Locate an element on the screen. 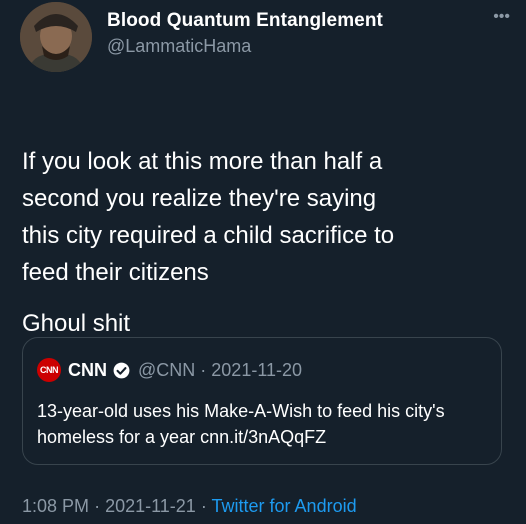 This screenshot has width=526, height=524. quoted-date: 2021-11-20 is located at coordinates (257, 369).